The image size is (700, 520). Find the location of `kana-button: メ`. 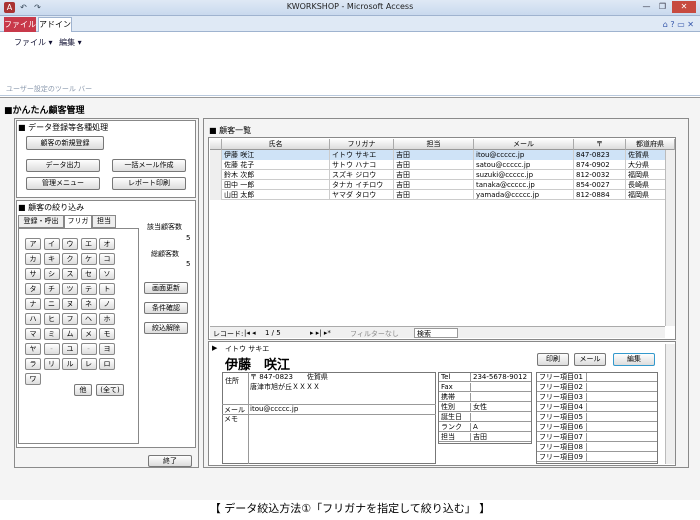

kana-button: メ is located at coordinates (88, 334).